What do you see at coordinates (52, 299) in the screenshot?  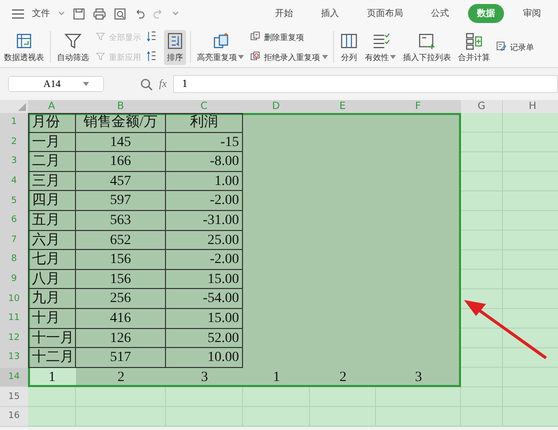 I see `table-cell: 九月` at bounding box center [52, 299].